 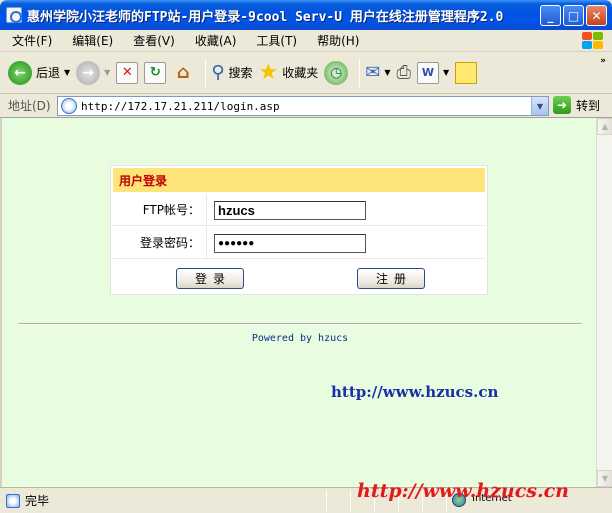 I want to click on forward-arrow-icon: →, so click(x=88, y=72).